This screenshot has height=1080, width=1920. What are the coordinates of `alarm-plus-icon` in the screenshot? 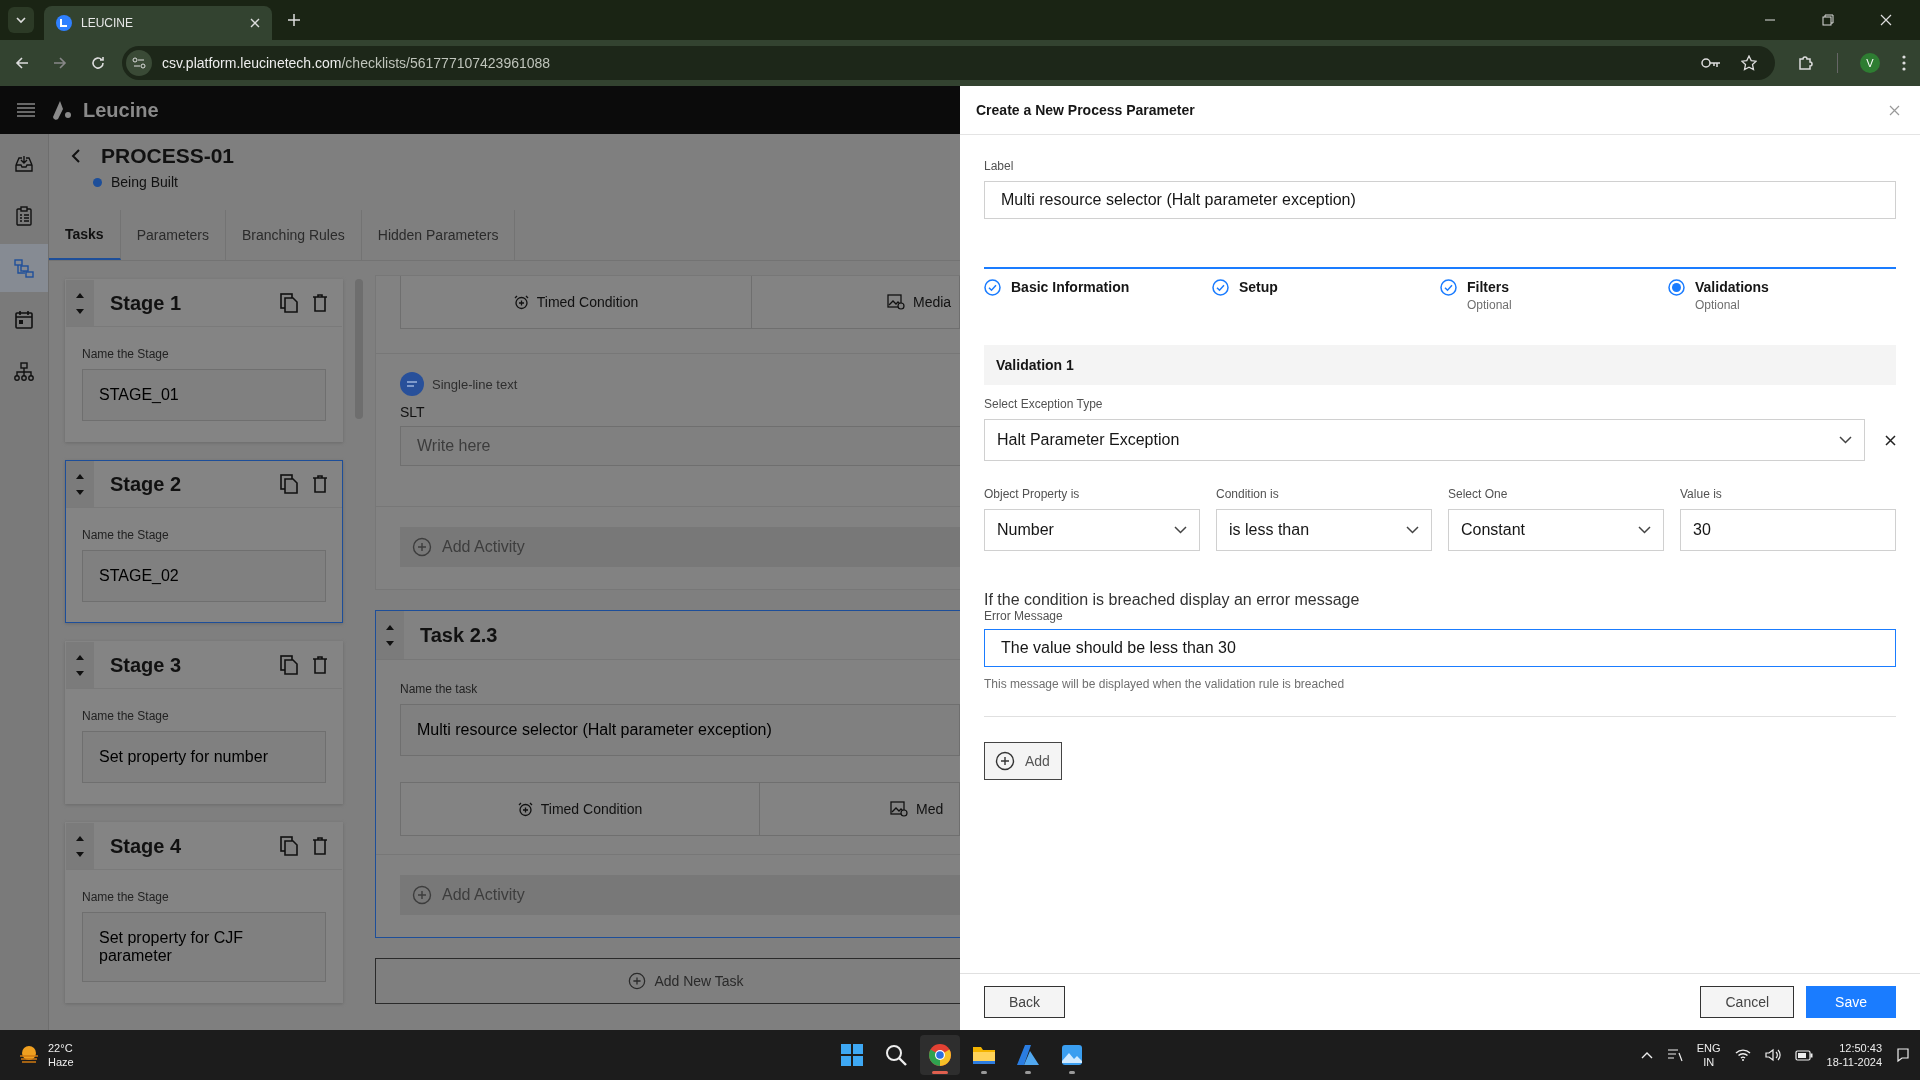 It's located at (521, 302).